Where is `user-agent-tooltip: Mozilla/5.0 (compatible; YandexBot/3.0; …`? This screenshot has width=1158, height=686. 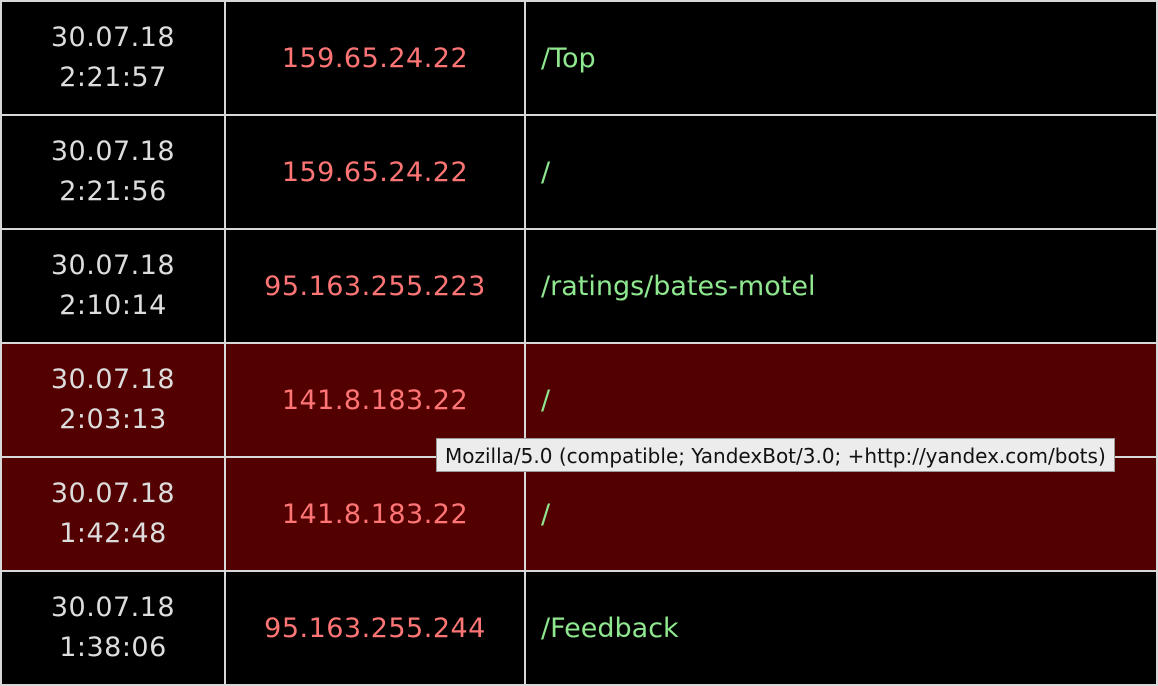 user-agent-tooltip: Mozilla/5.0 (compatible; YandexBot/3.0; … is located at coordinates (775, 455).